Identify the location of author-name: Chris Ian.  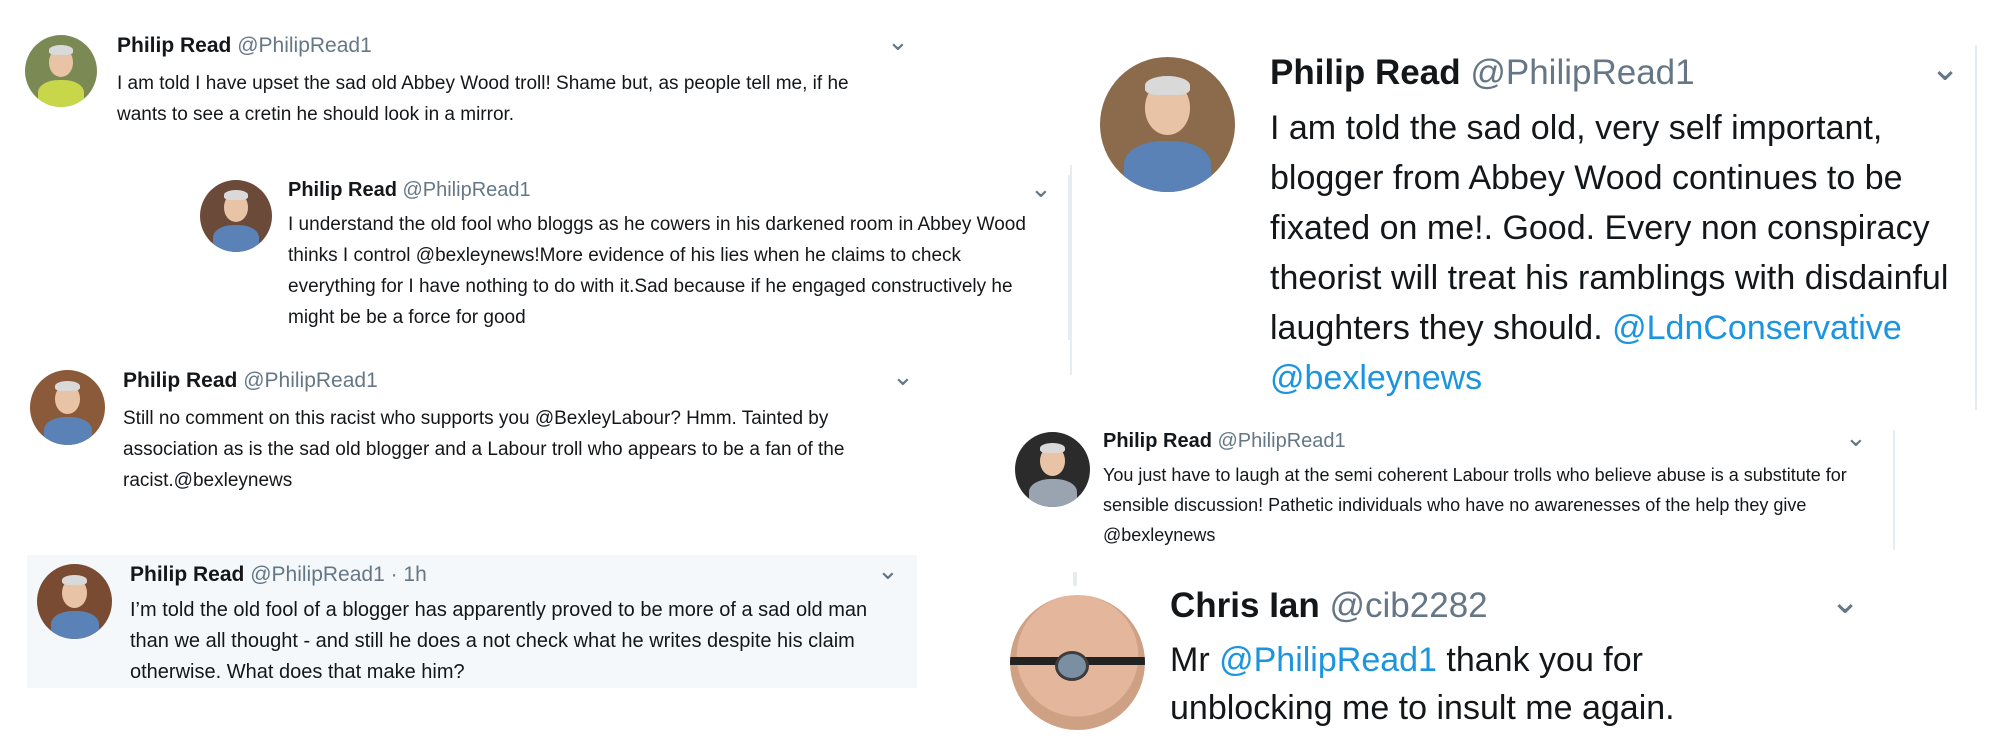
(1245, 605).